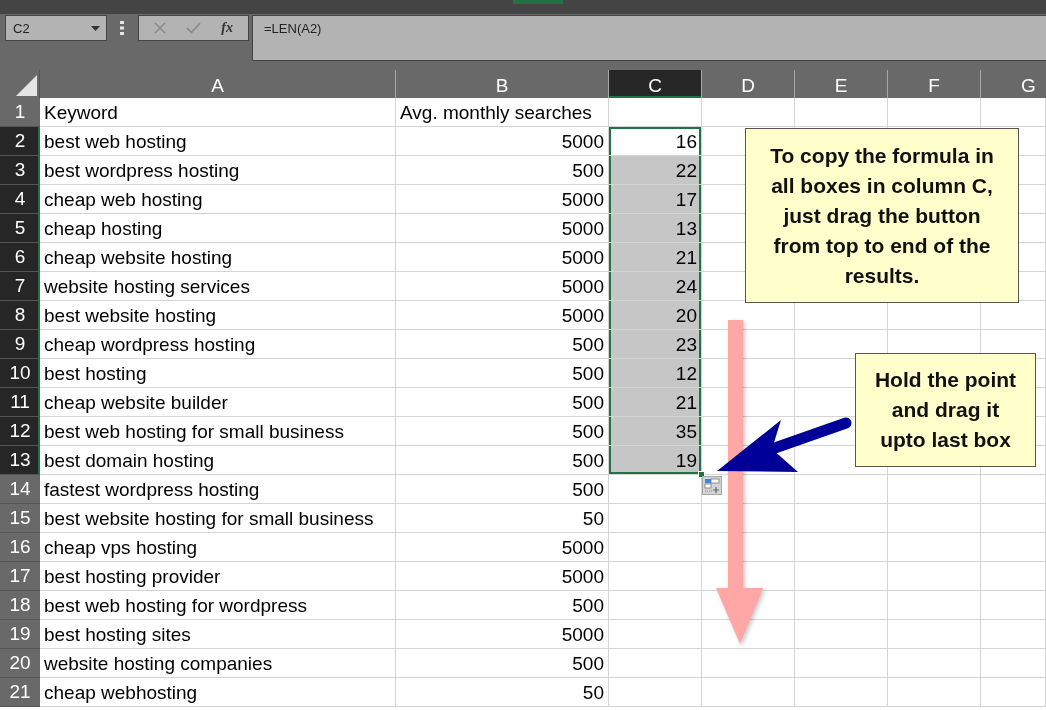 This screenshot has width=1046, height=710. Describe the element at coordinates (655, 373) in the screenshot. I see `sheet-cell: 12` at that location.